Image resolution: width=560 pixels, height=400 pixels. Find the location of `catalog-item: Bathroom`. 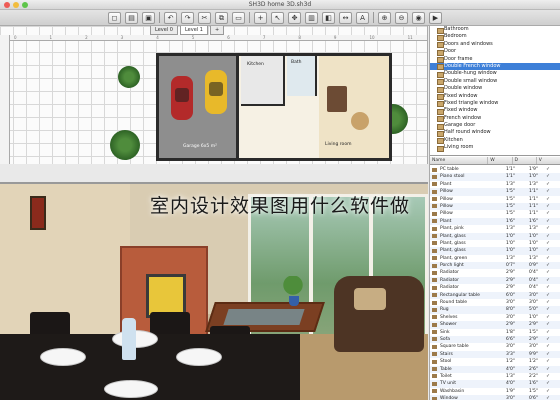

catalog-item: Bathroom is located at coordinates (495, 30).